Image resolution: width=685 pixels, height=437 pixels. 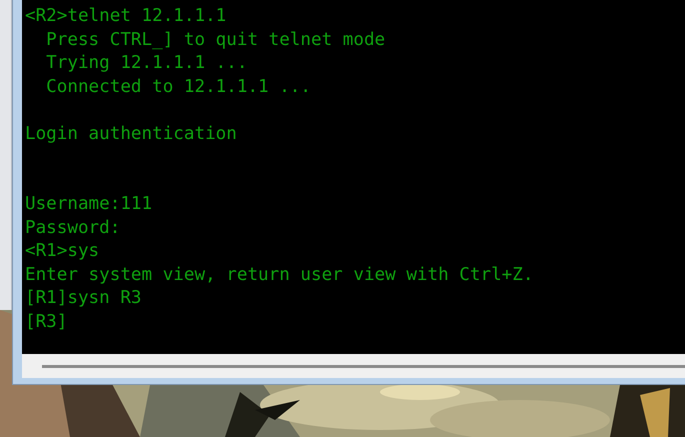 I want to click on terminal-line: [R3], so click(x=46, y=322).